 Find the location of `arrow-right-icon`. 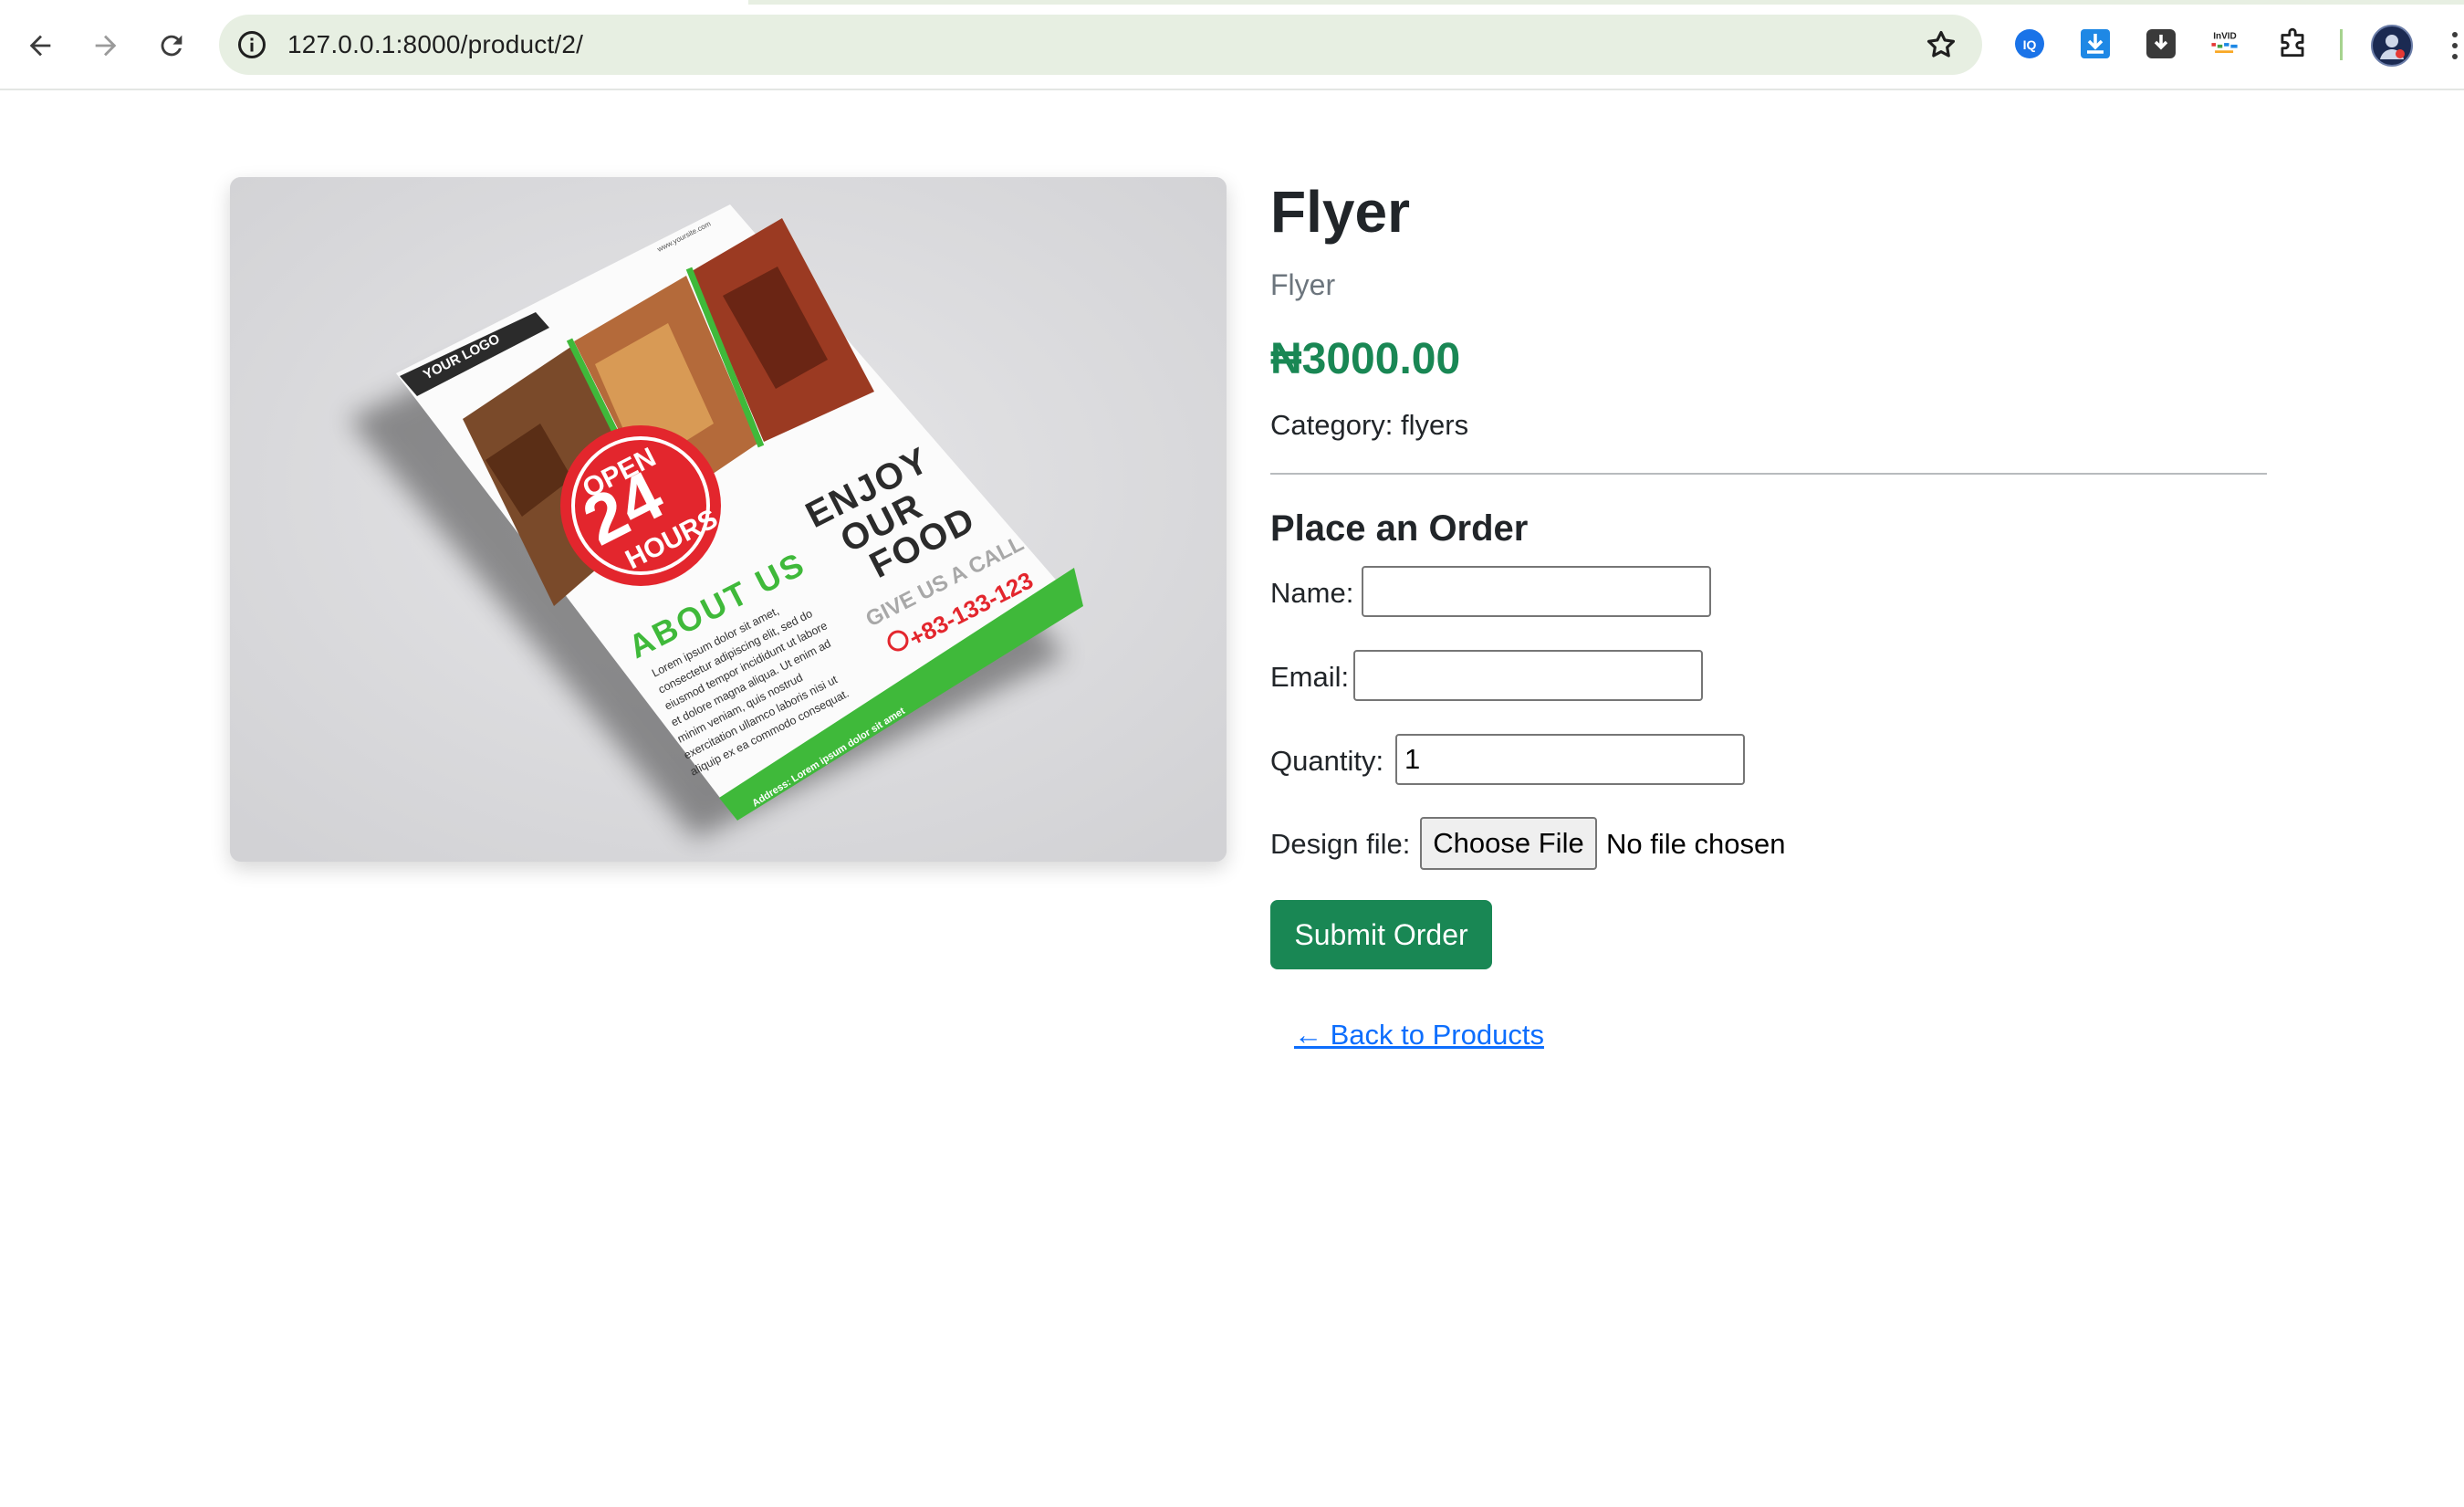

arrow-right-icon is located at coordinates (106, 46).